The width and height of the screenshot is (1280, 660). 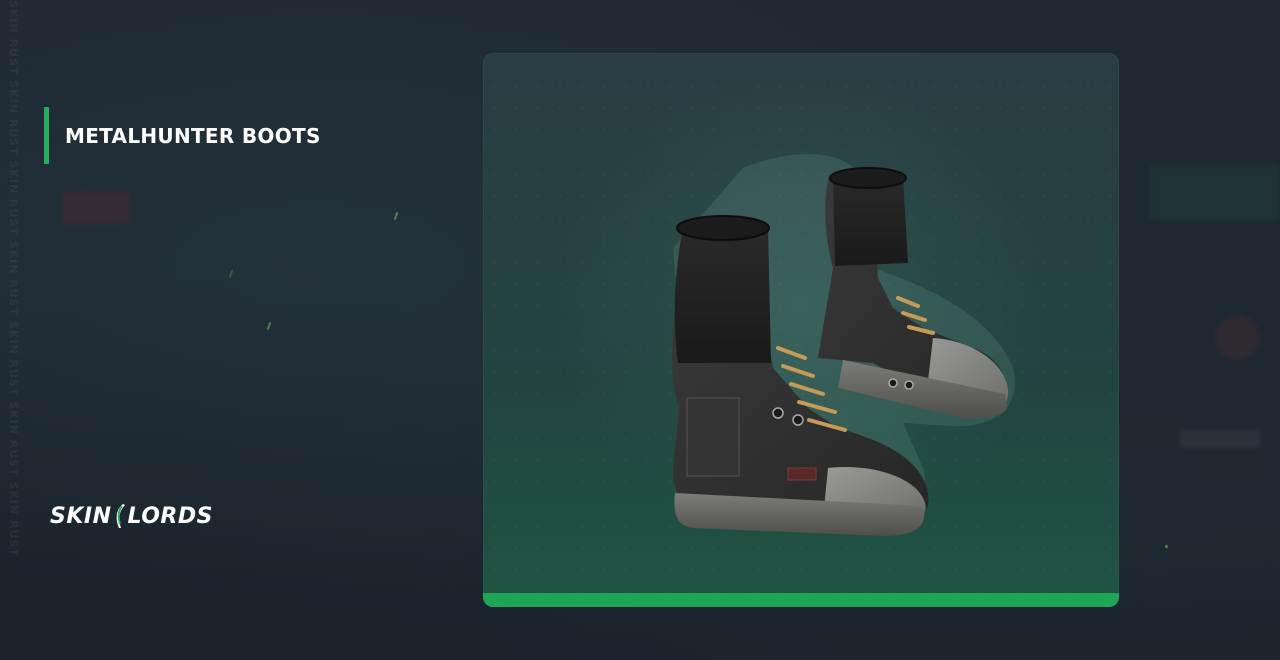 What do you see at coordinates (81, 516) in the screenshot?
I see `logo-text-left: SKIN` at bounding box center [81, 516].